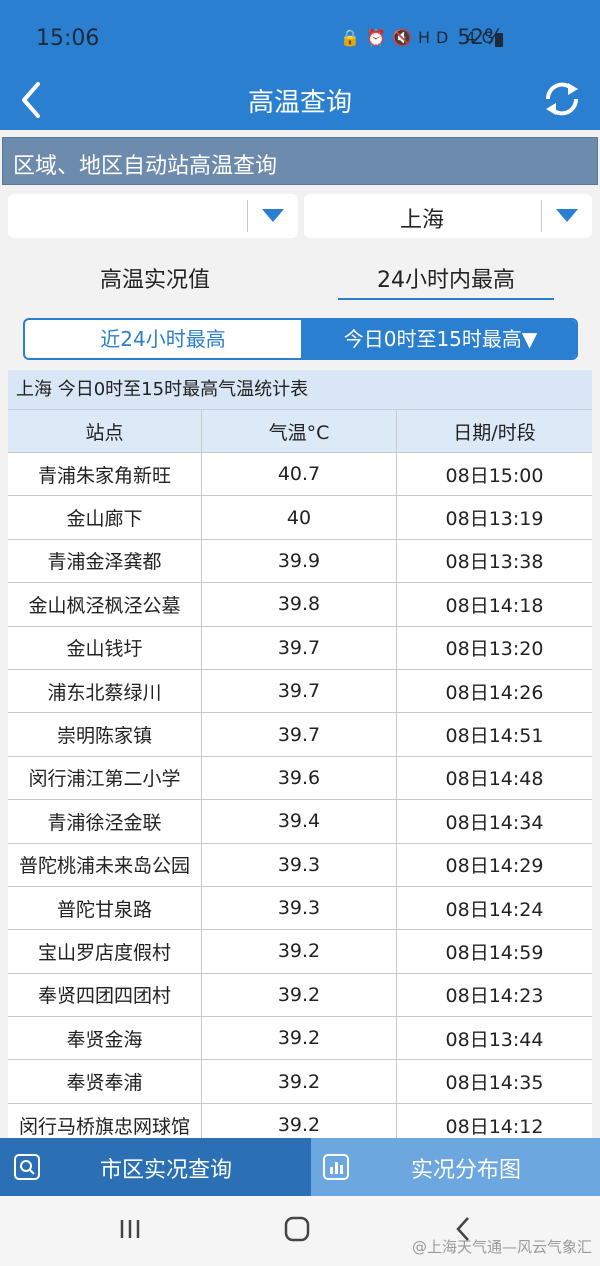 Image resolution: width=600 pixels, height=1266 pixels. What do you see at coordinates (494, 432) in the screenshot?
I see `column-header-datetime: 日期/时段` at bounding box center [494, 432].